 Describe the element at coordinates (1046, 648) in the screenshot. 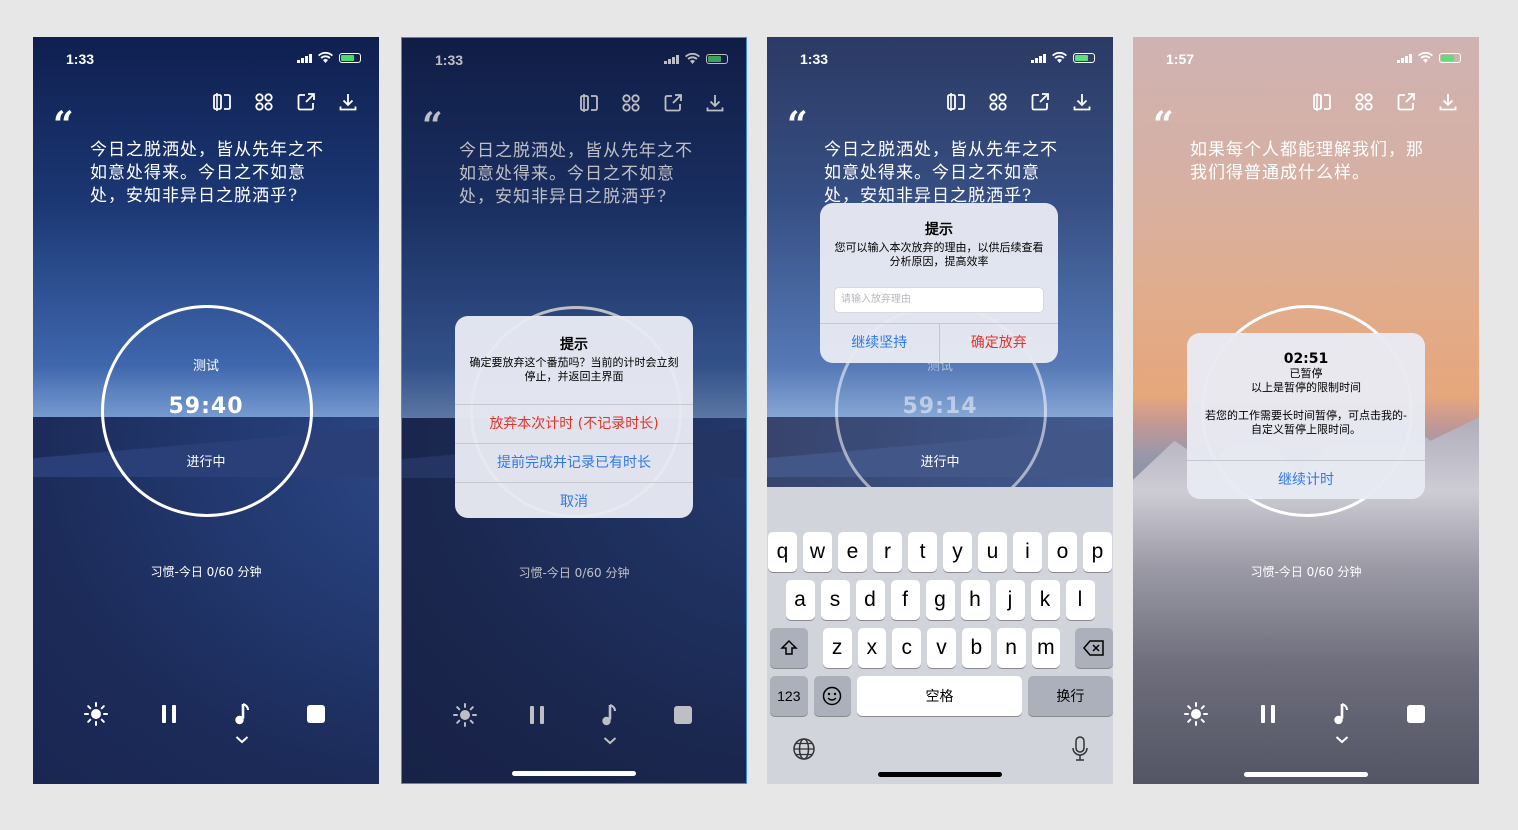

I see `key-m: m` at that location.